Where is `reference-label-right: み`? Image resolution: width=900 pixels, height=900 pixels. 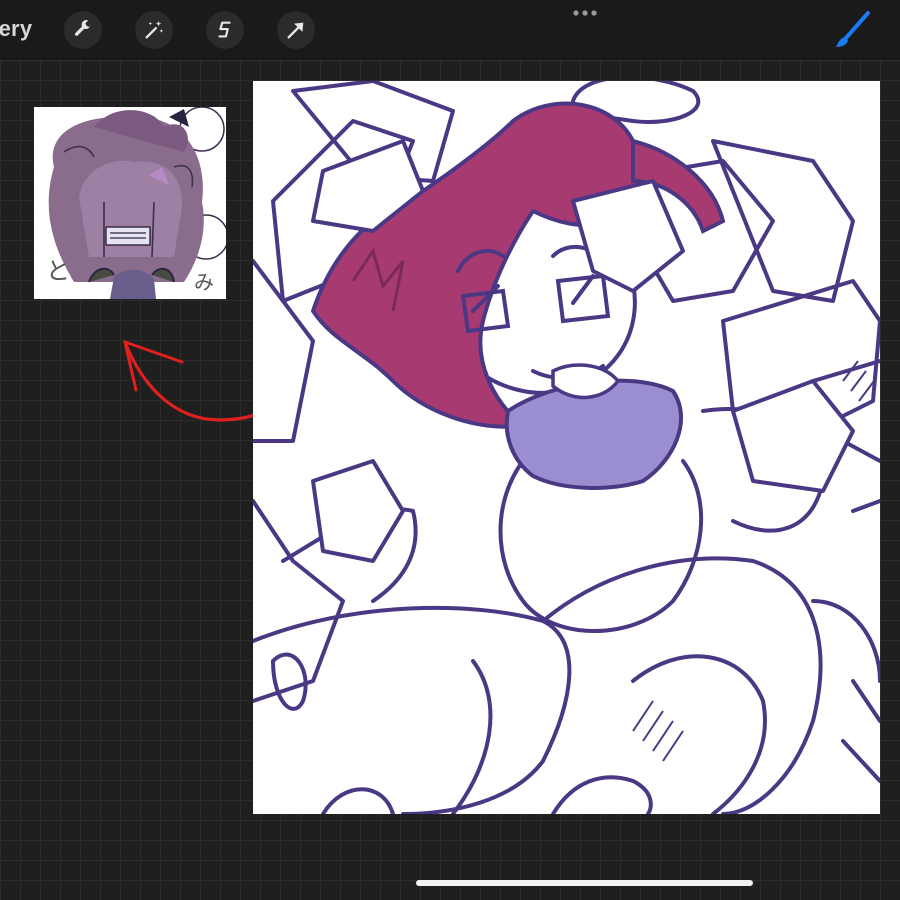
reference-label-right: み is located at coordinates (204, 282).